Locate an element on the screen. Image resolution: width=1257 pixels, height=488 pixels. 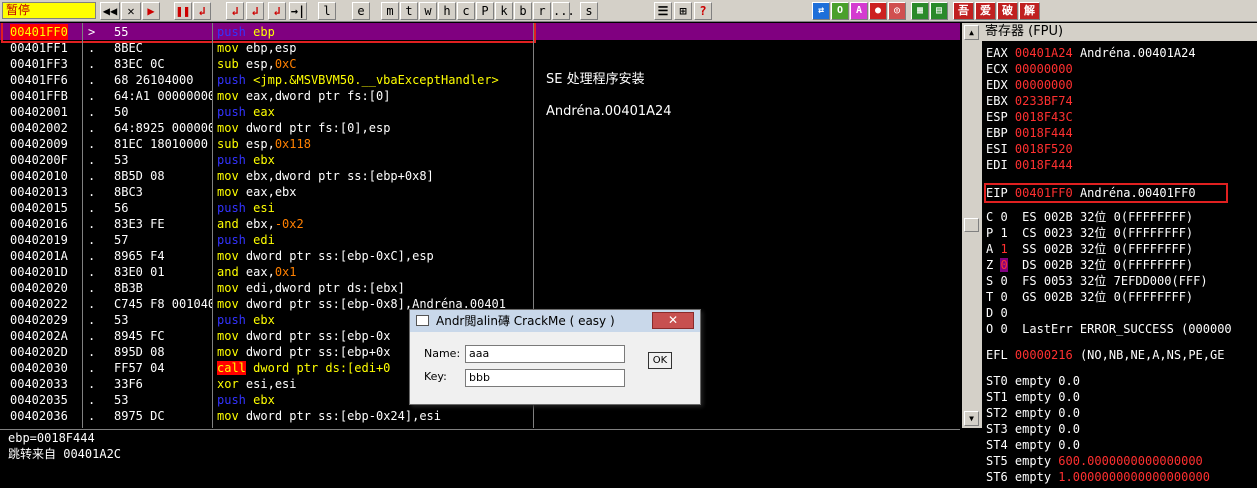
register-row: EDI 0018F444 is located at coordinates (1033, 165).